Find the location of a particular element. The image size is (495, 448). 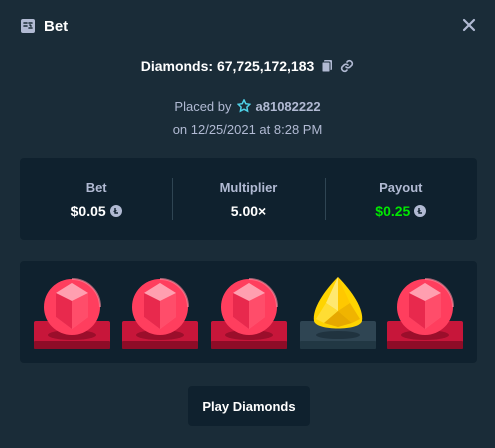

stat-bet-value-wrap: $0.05 is located at coordinates (96, 211).